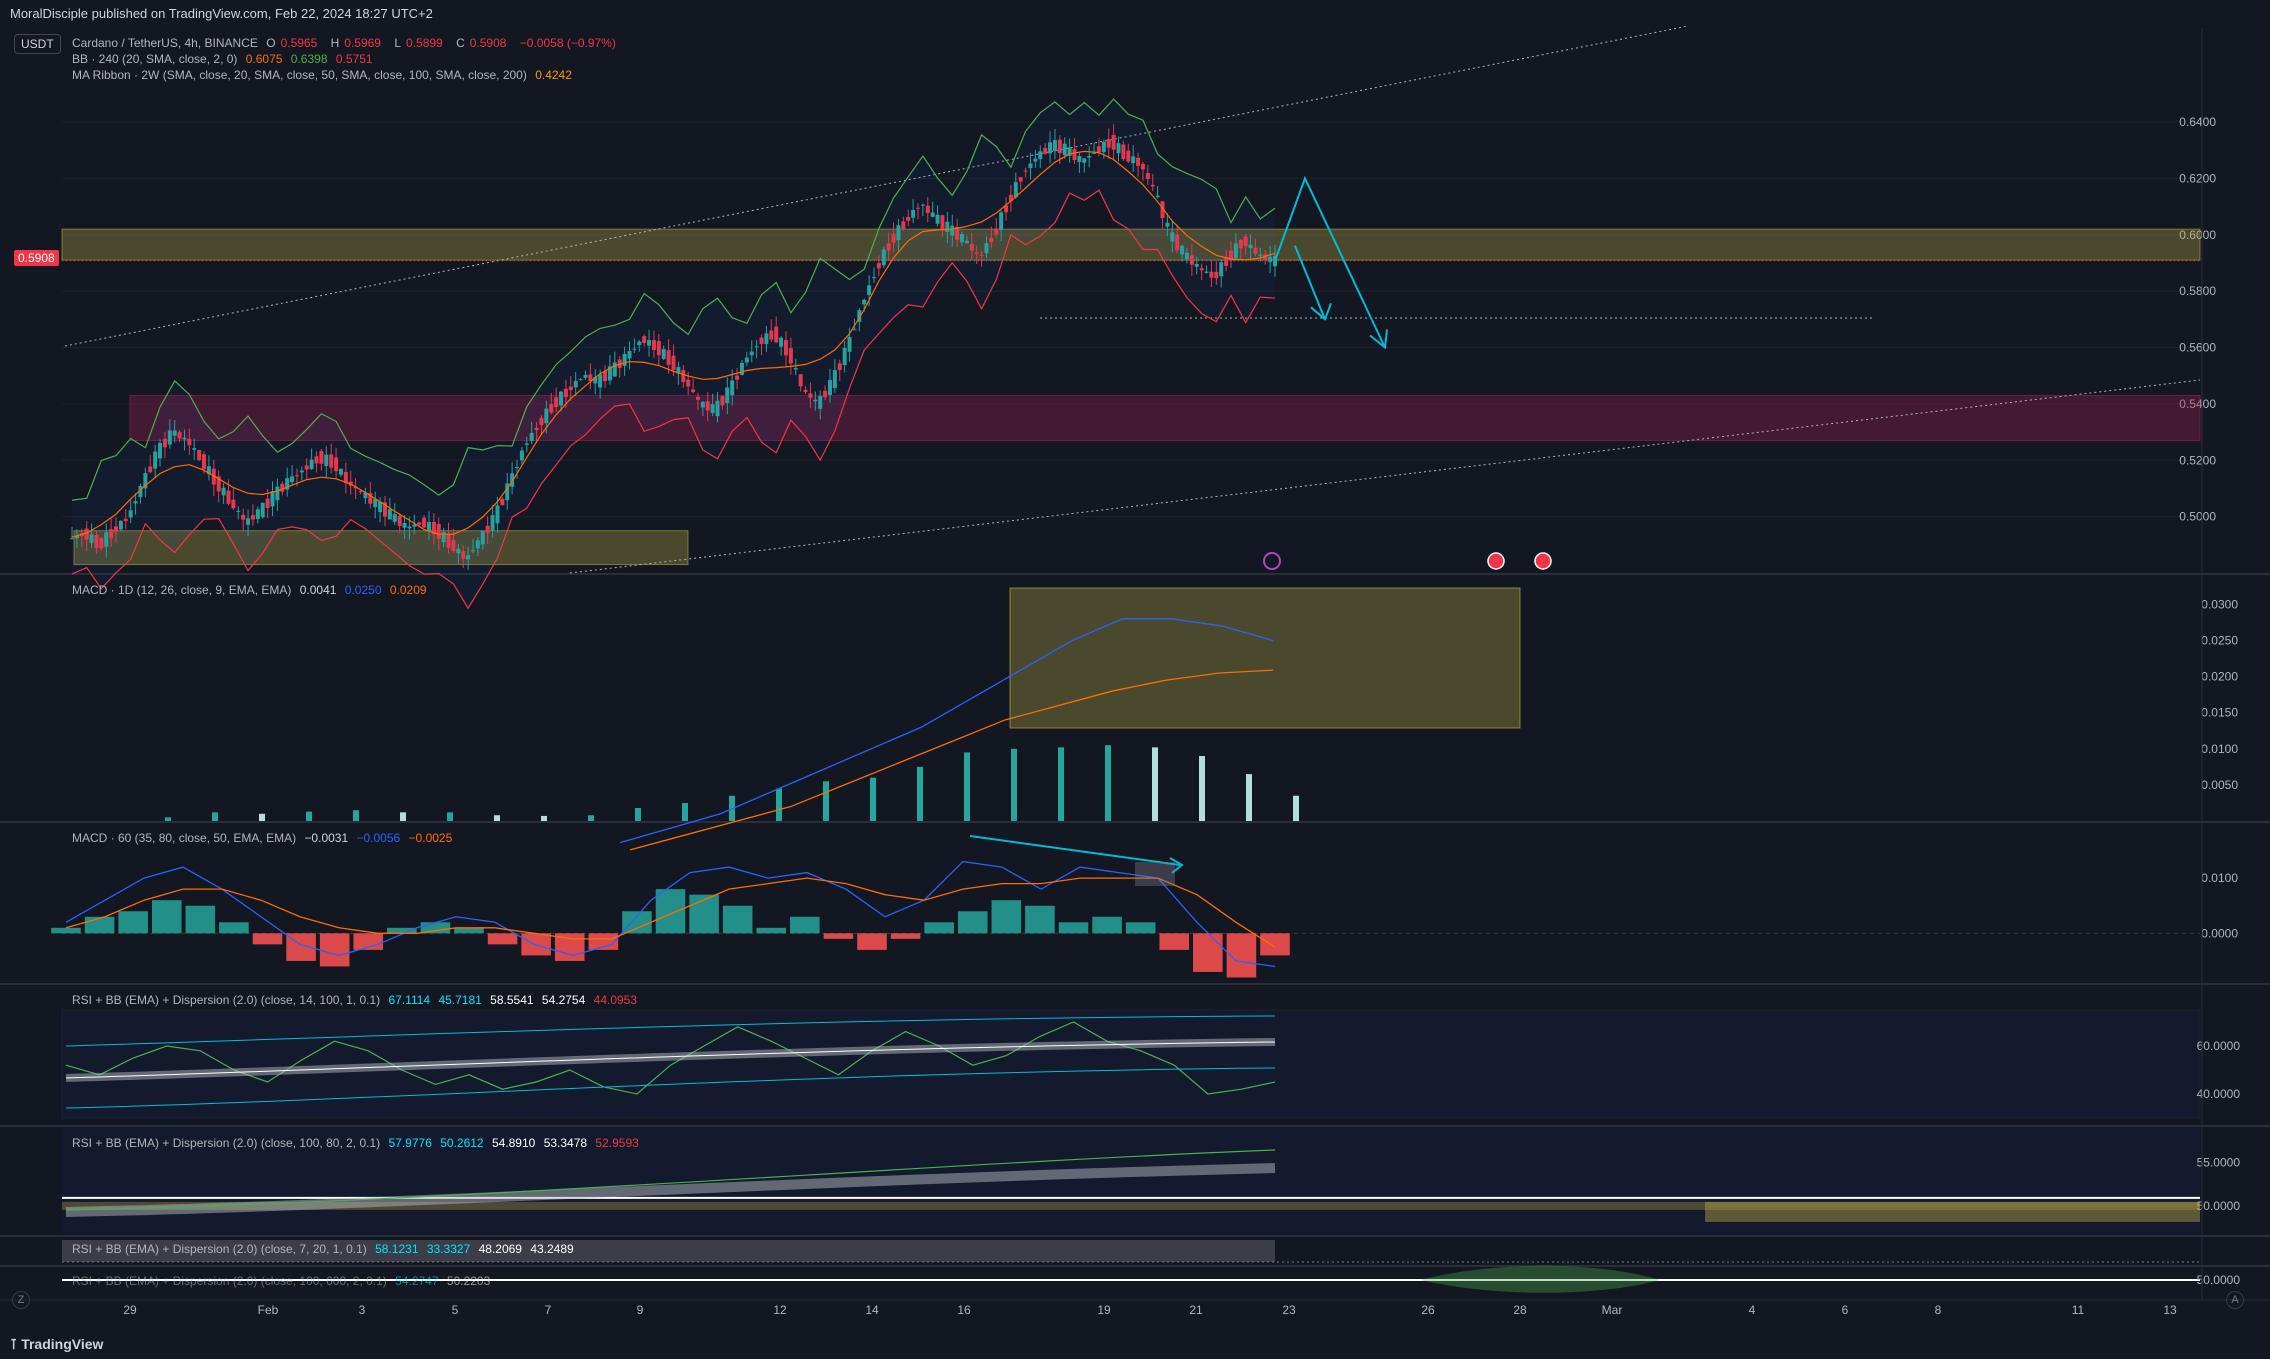 The width and height of the screenshot is (2270, 1359). I want to click on time-axis-tick: 13, so click(2170, 1310).